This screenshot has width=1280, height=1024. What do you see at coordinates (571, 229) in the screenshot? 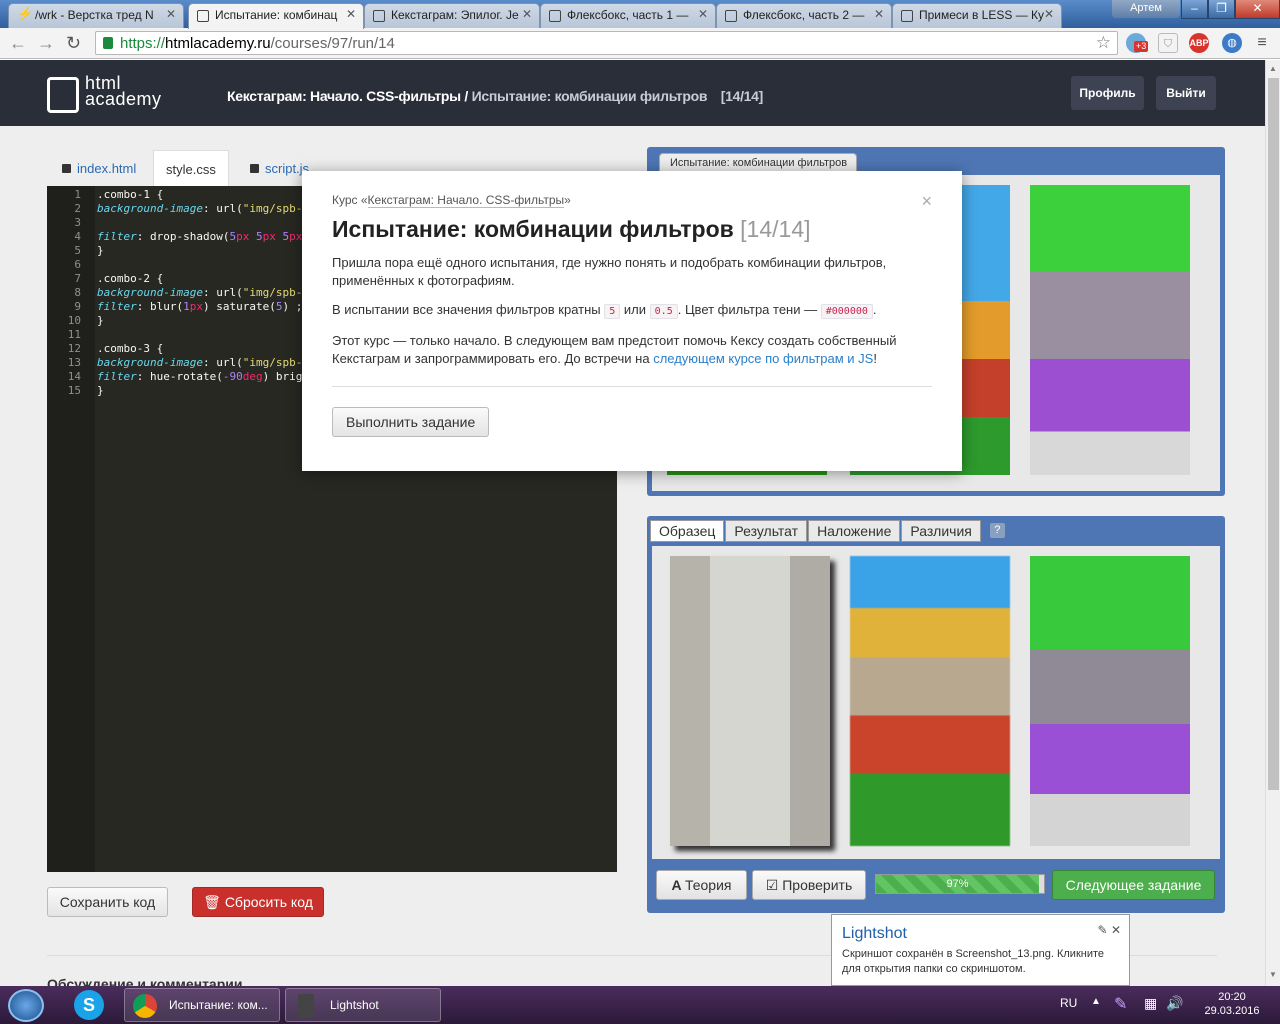
I see `modal-title: Испытание: комбинации фильтров [14/14]` at bounding box center [571, 229].